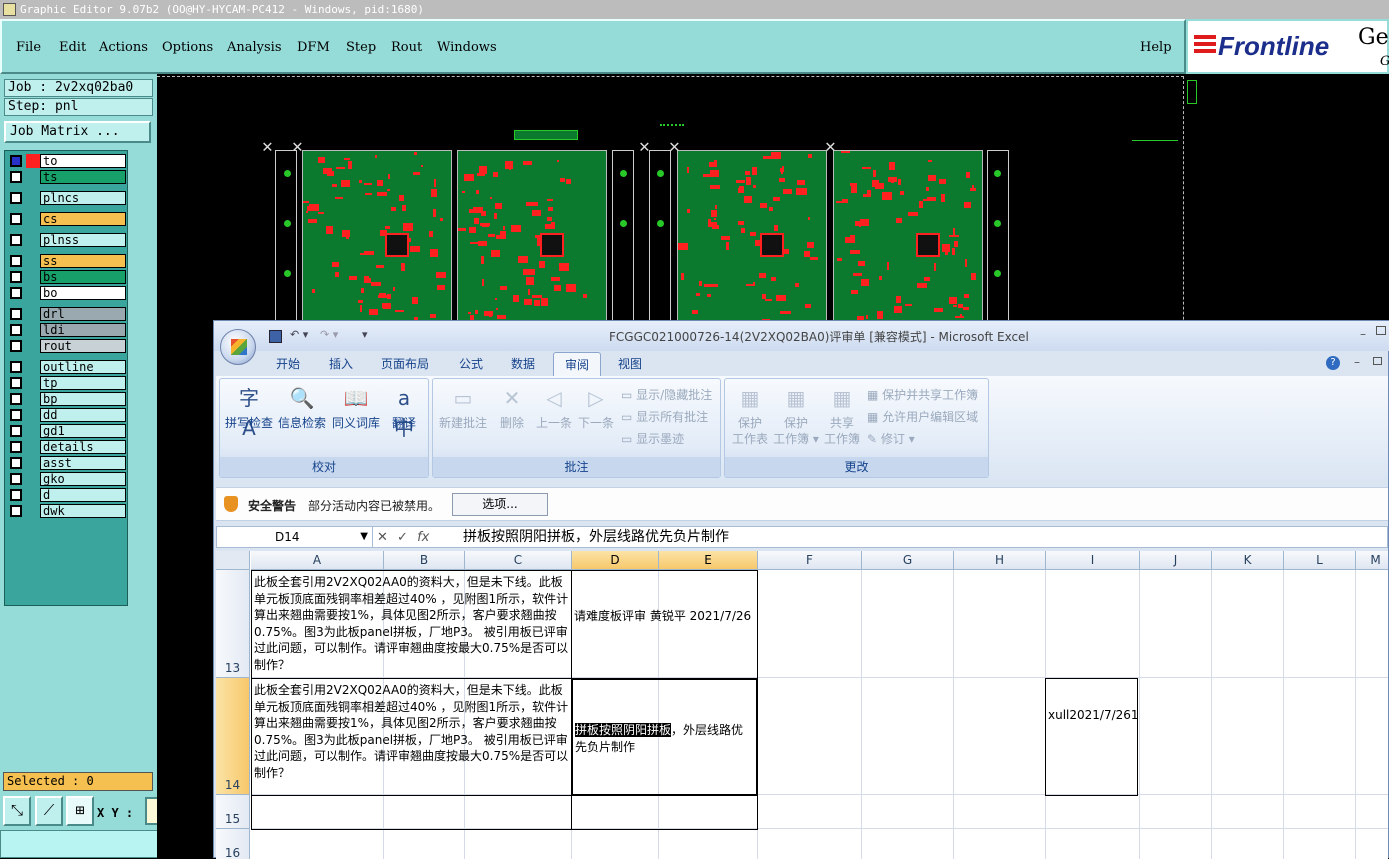 The height and width of the screenshot is (859, 1389). I want to click on layer-name: d, so click(83, 495).